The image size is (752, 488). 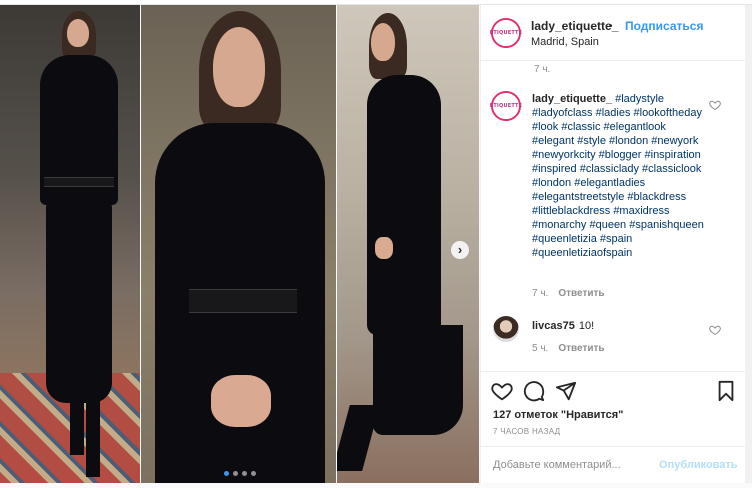 I want to click on share-icon, so click(x=566, y=391).